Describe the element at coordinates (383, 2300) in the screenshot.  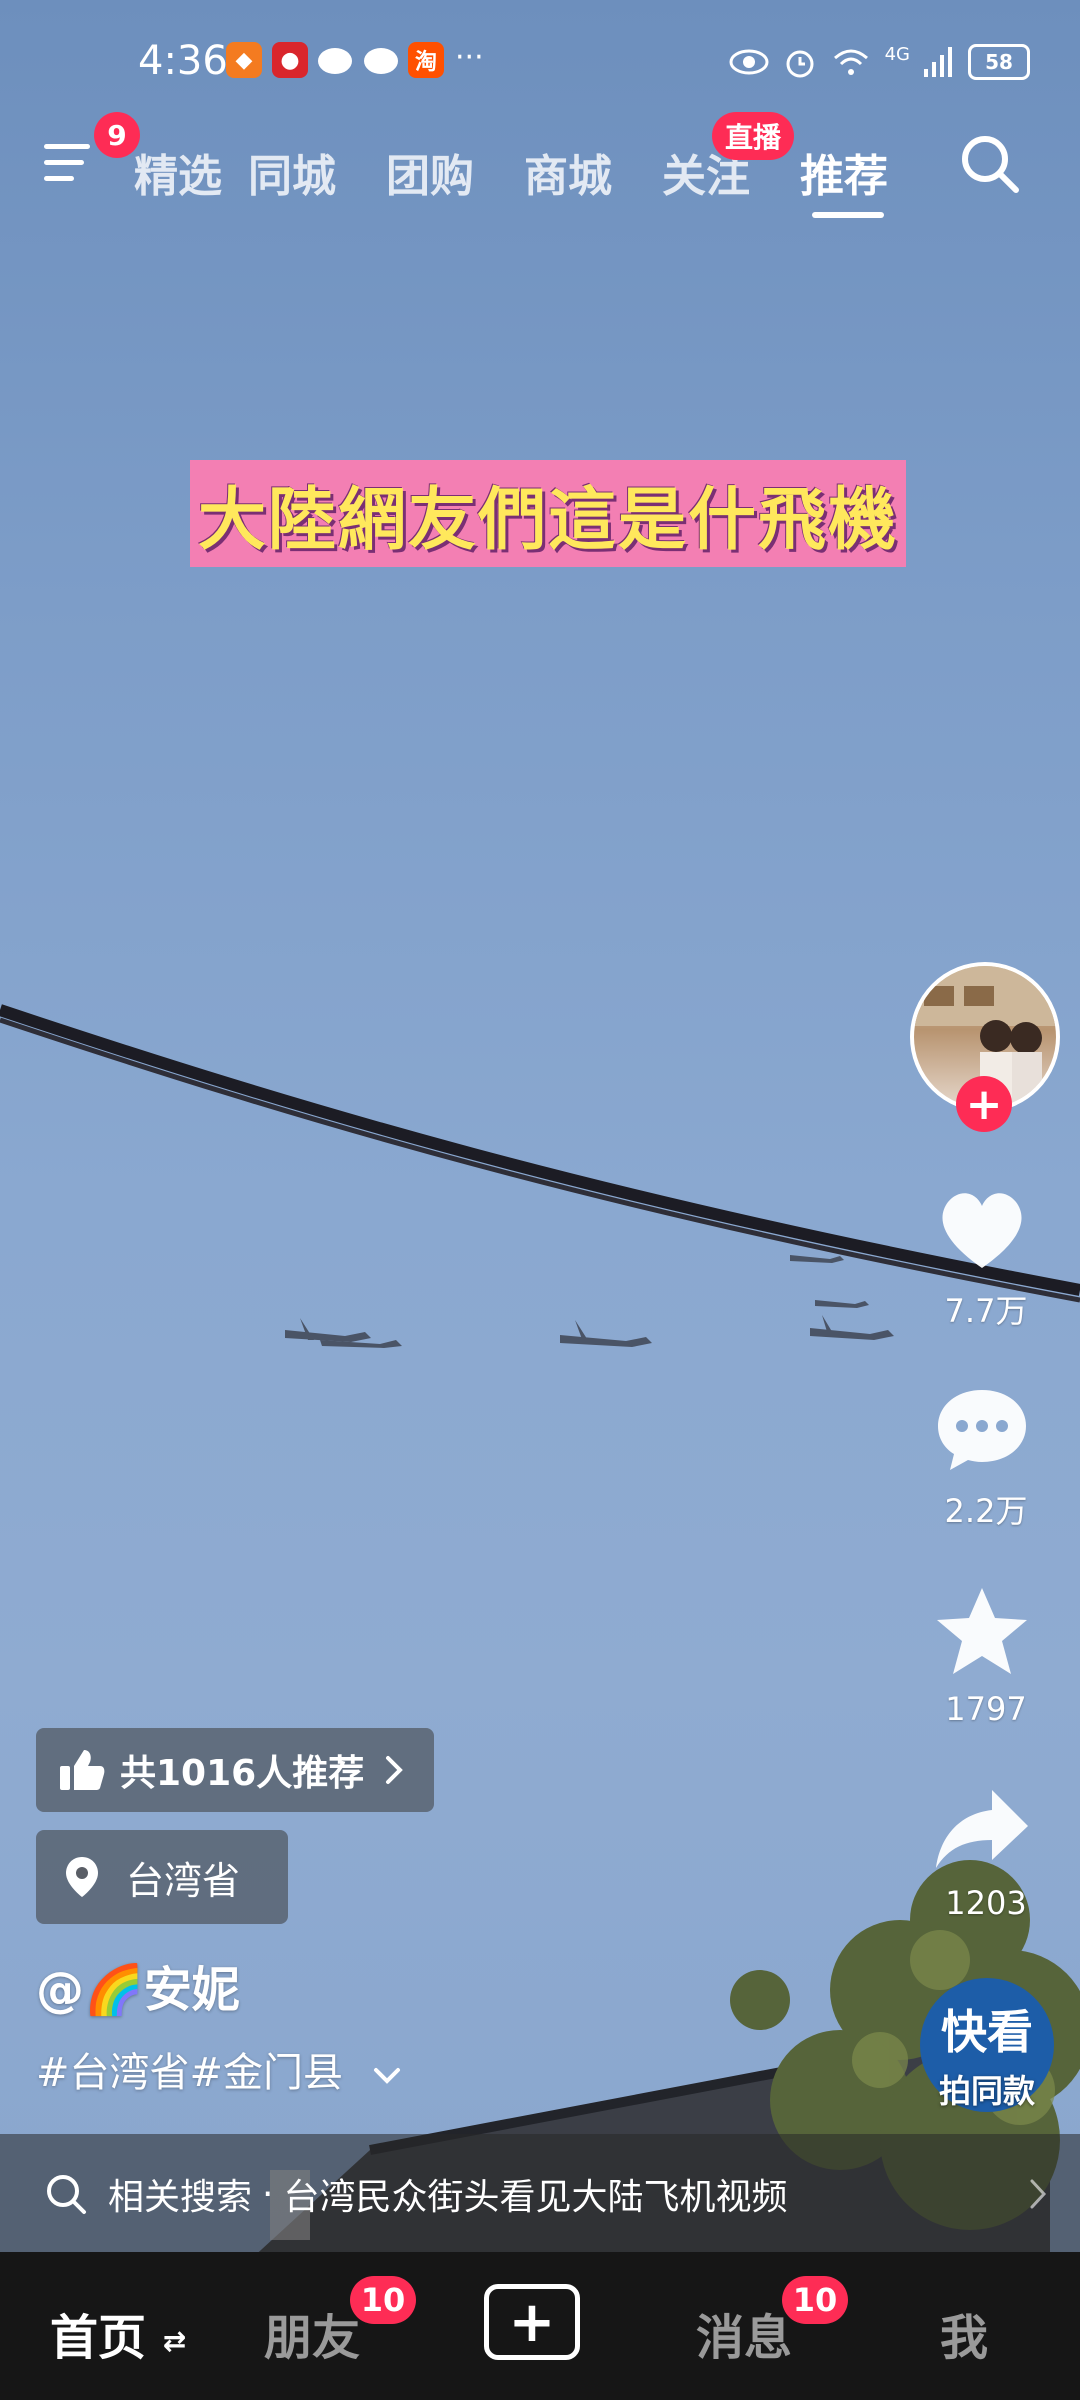
I see `friends-badge: 10` at that location.